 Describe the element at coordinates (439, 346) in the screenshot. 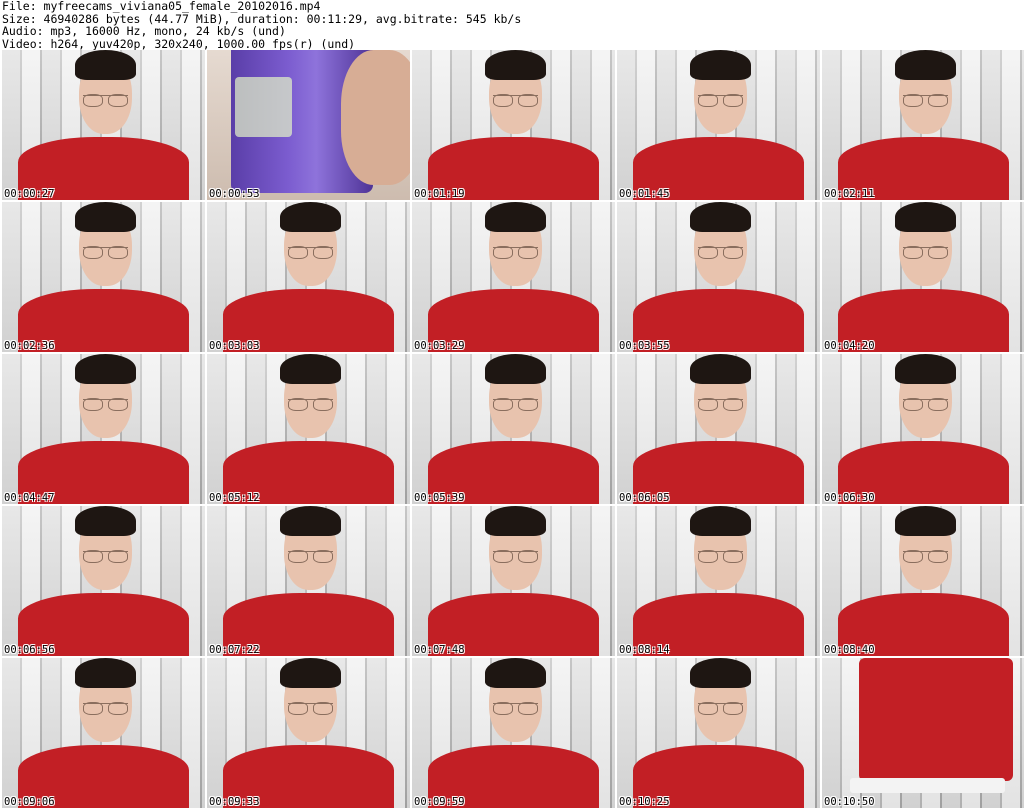

I see `timestamp: 00:03:29` at that location.